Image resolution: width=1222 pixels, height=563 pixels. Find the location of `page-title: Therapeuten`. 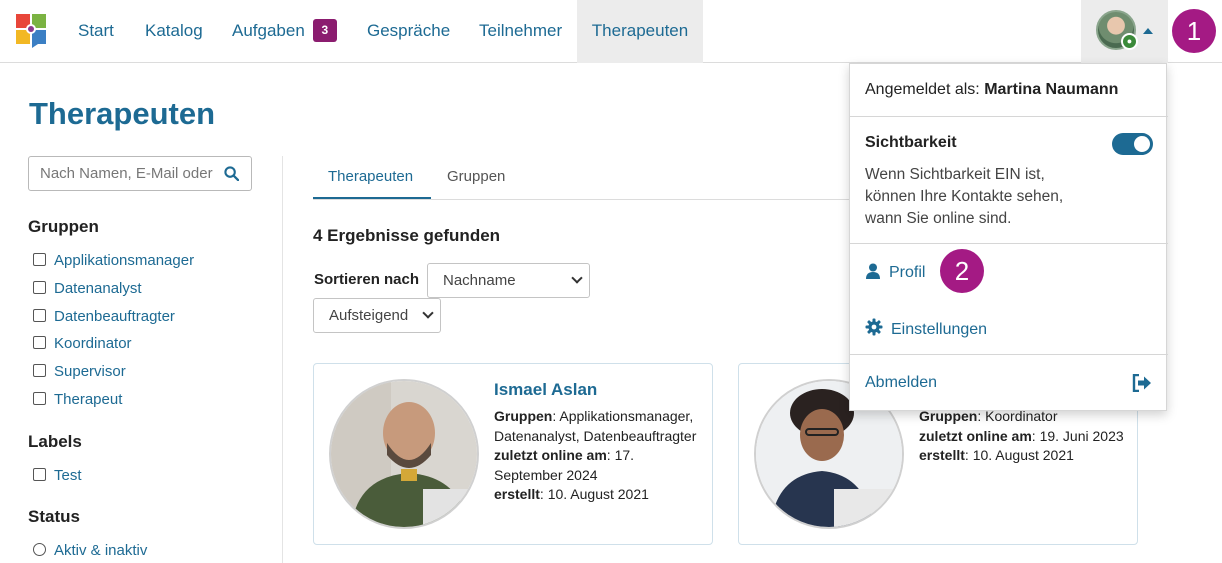

page-title: Therapeuten is located at coordinates (122, 113).